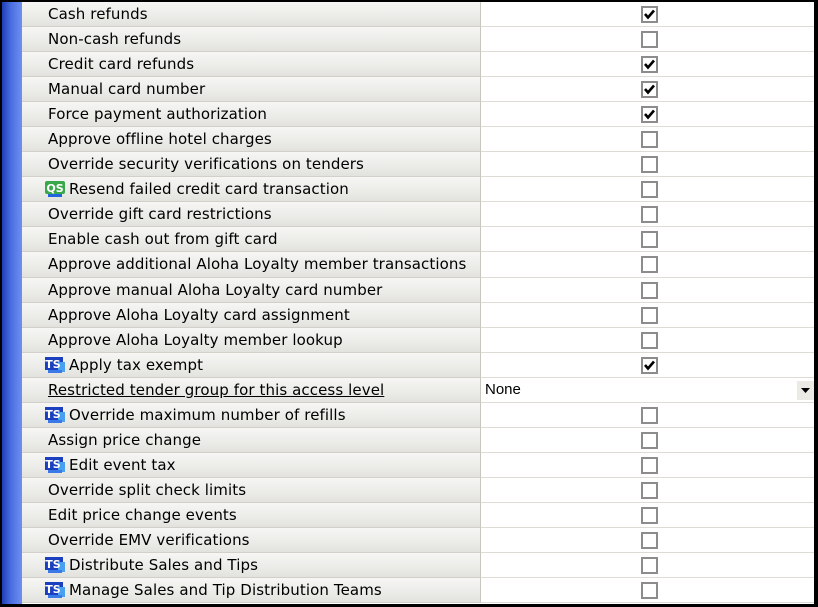 This screenshot has width=818, height=607. I want to click on permission-row: TS Override maximum number of refills, so click(418, 415).